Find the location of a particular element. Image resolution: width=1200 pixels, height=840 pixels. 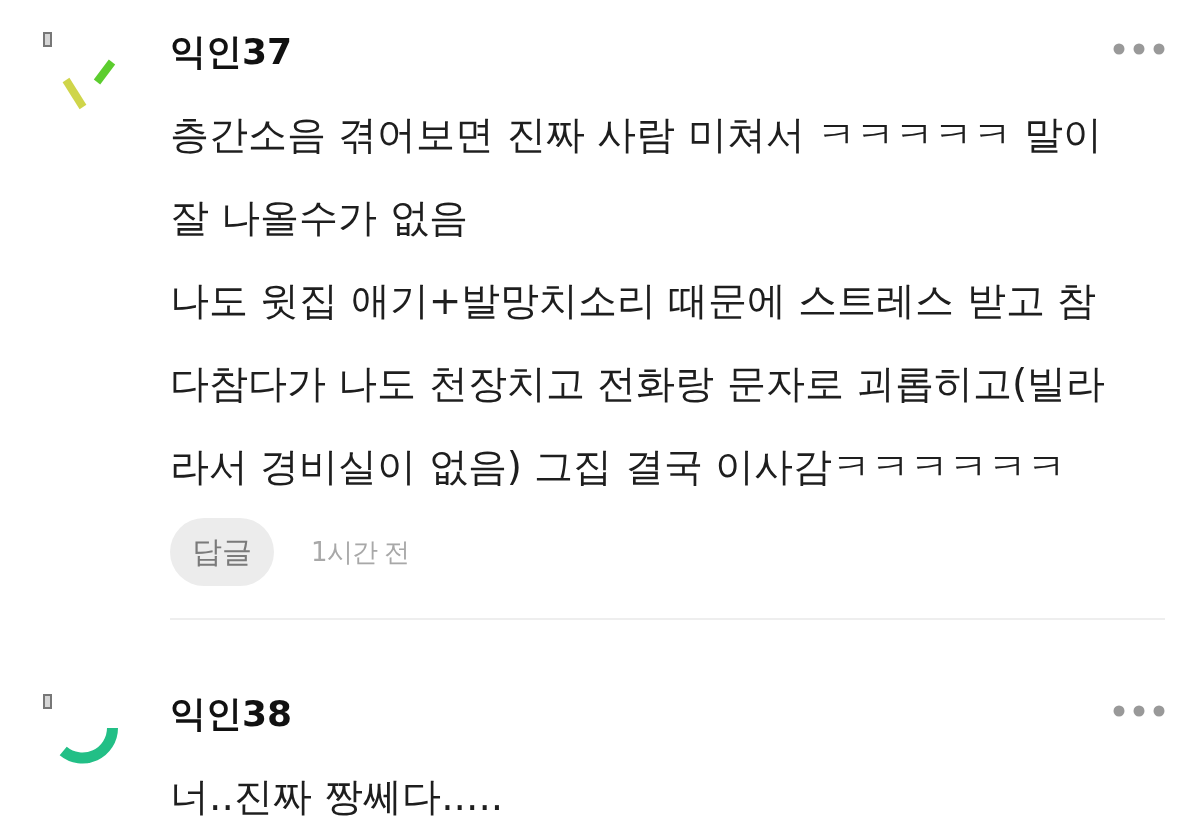

author-name: 익인38 is located at coordinates (231, 714).